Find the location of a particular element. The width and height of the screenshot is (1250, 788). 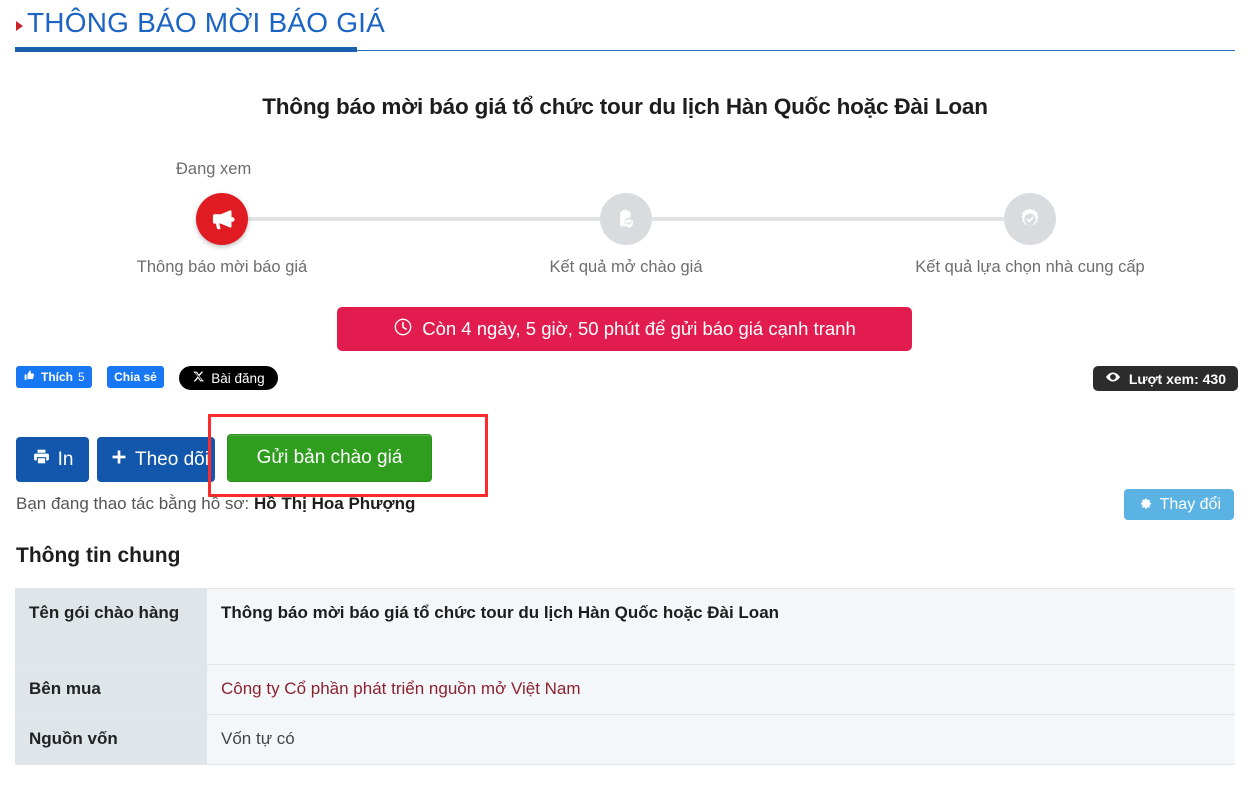

follow-label: Theo dõi is located at coordinates (172, 459).